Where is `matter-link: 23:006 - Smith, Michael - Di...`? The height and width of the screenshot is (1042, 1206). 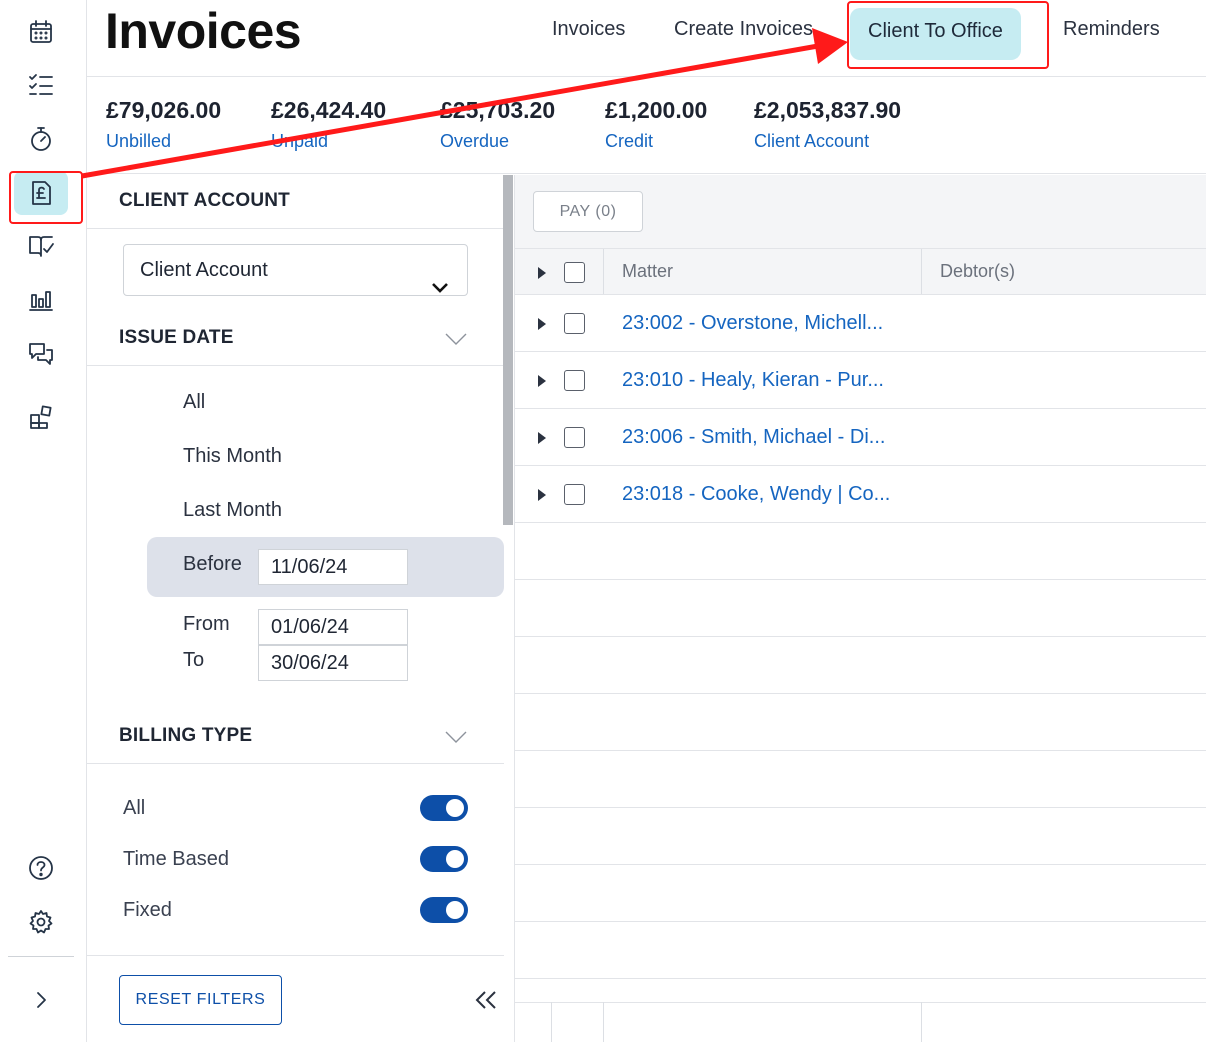 matter-link: 23:006 - Smith, Michael - Di... is located at coordinates (753, 437).